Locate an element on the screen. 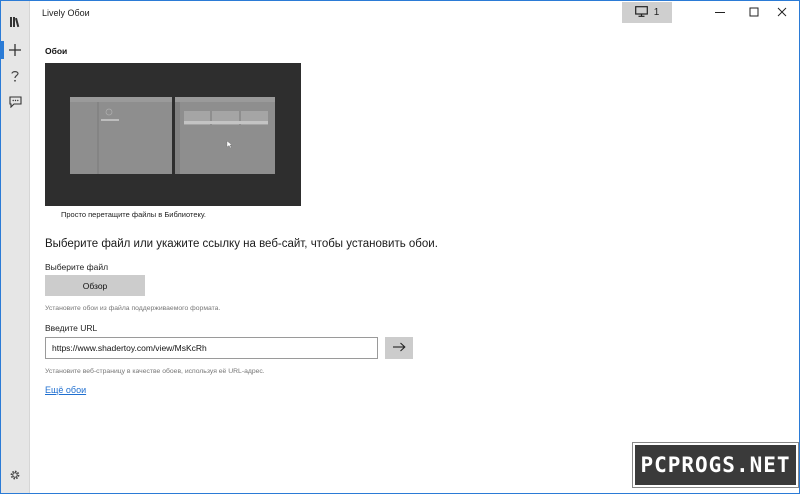  url-go-button is located at coordinates (399, 348).